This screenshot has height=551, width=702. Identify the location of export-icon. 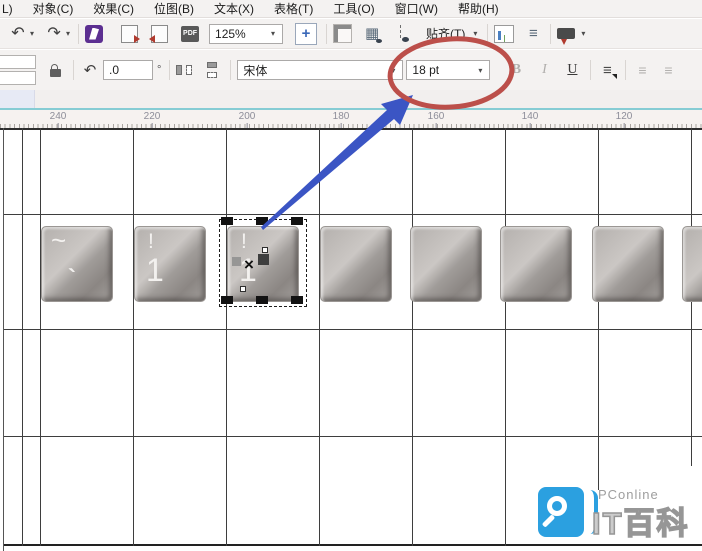
(159, 33).